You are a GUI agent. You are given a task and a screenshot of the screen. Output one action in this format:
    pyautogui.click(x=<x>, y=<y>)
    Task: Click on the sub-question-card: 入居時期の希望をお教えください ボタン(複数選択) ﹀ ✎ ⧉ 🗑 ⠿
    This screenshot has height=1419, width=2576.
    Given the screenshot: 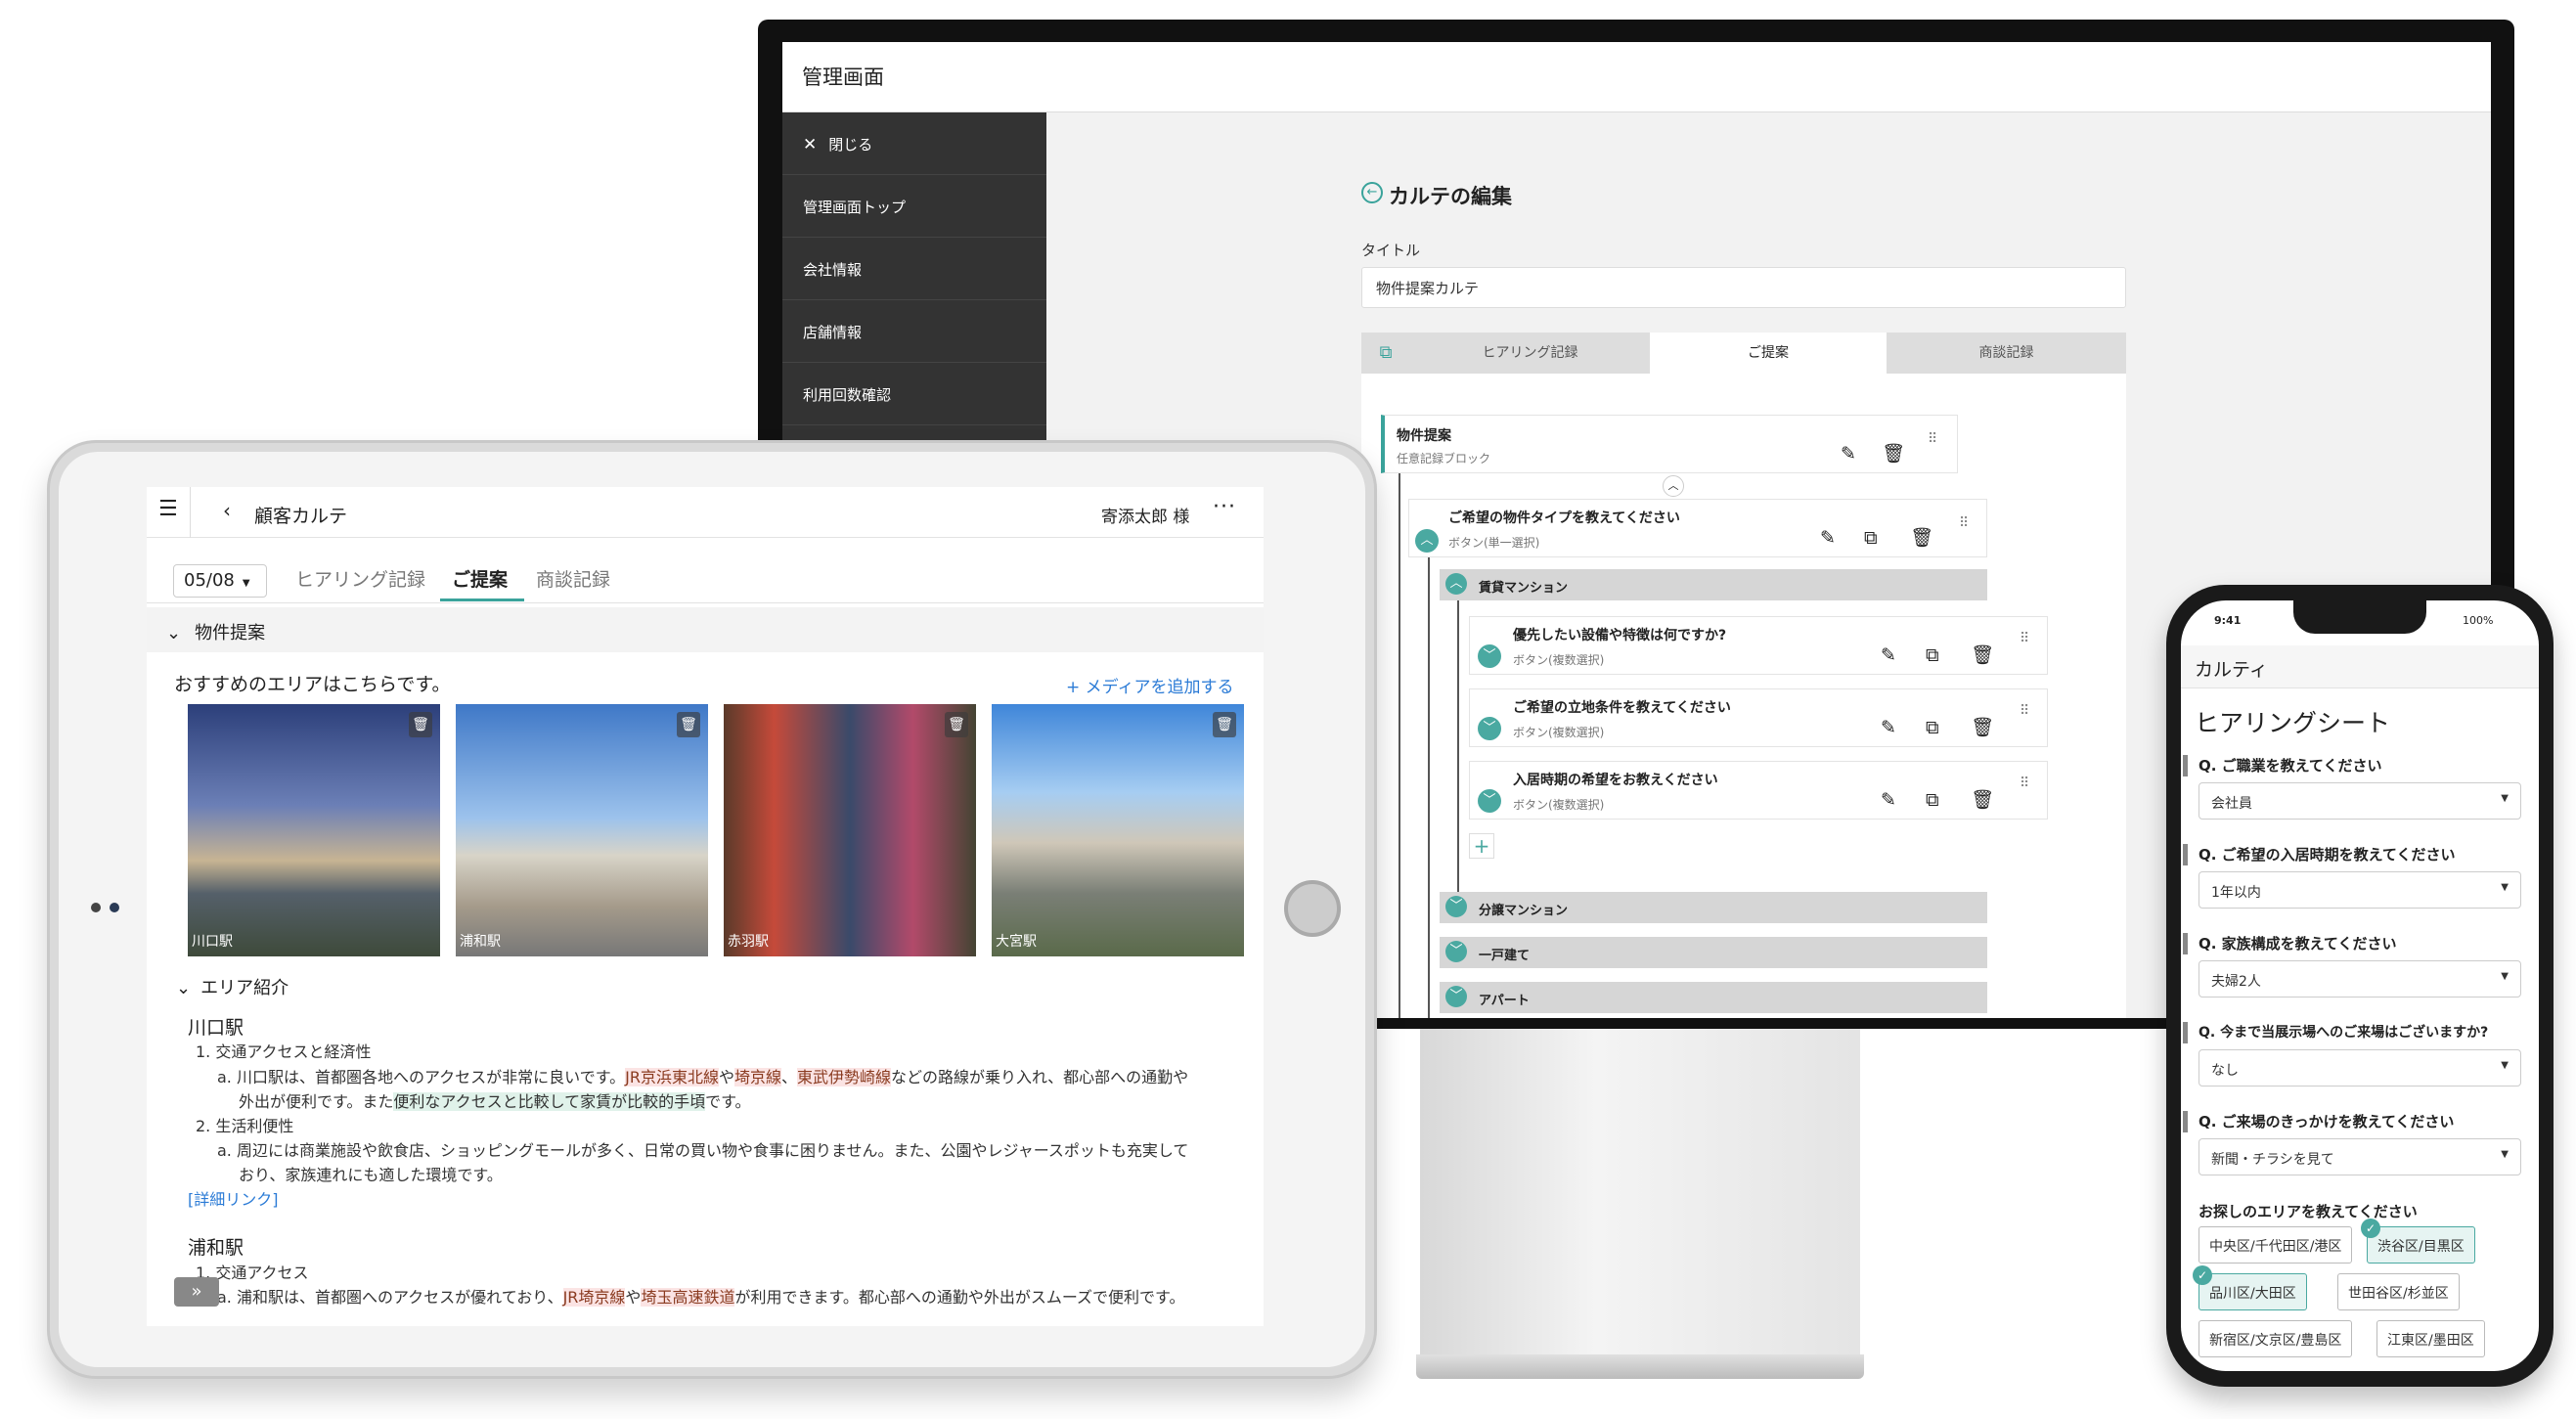 What is the action you would take?
    pyautogui.click(x=1759, y=790)
    